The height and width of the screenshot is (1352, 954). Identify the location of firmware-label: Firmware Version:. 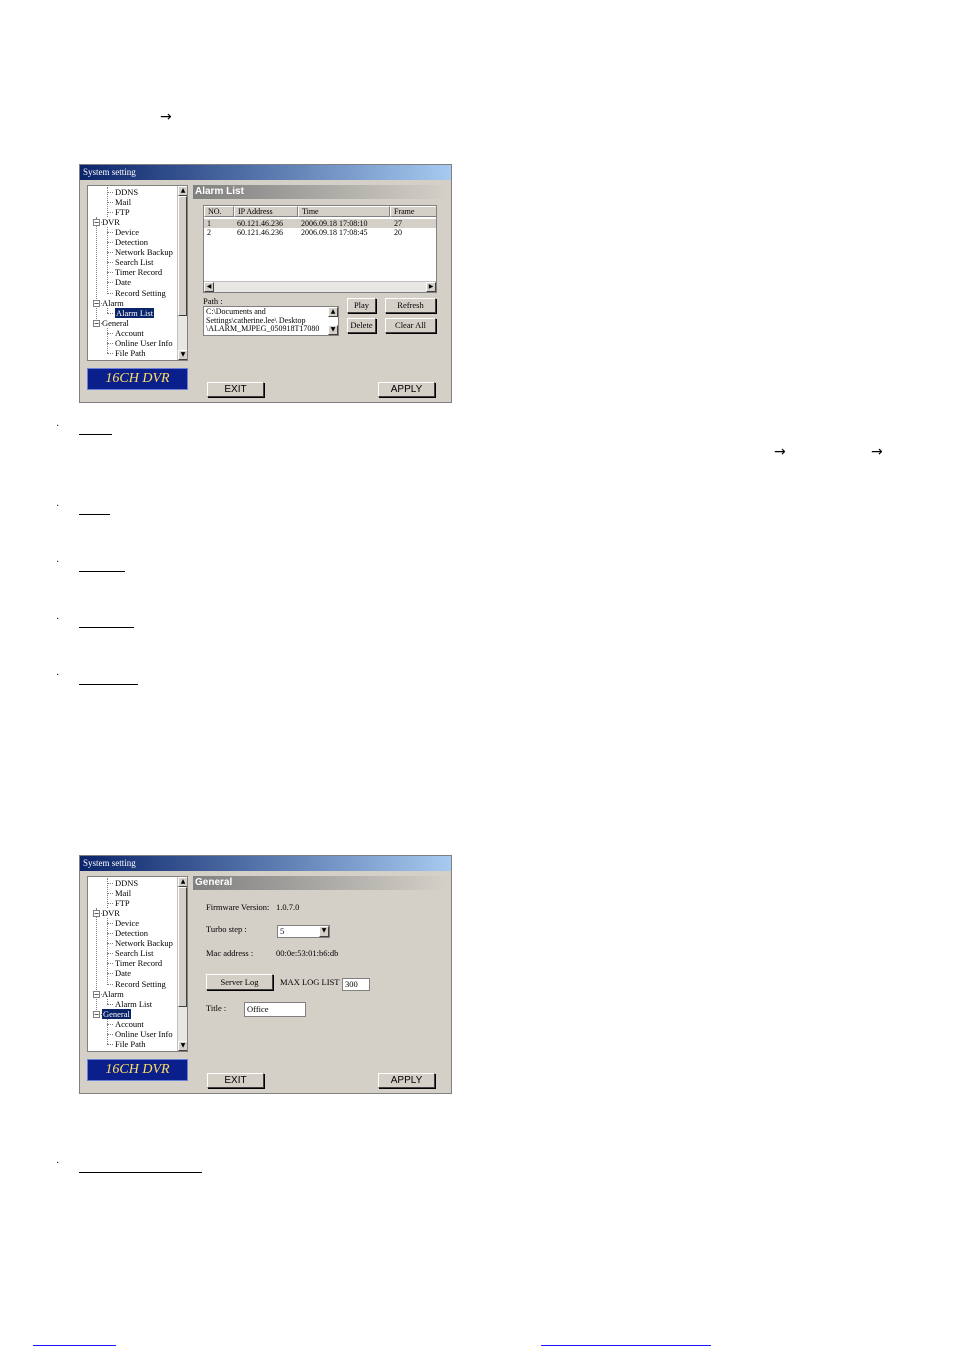
(238, 907).